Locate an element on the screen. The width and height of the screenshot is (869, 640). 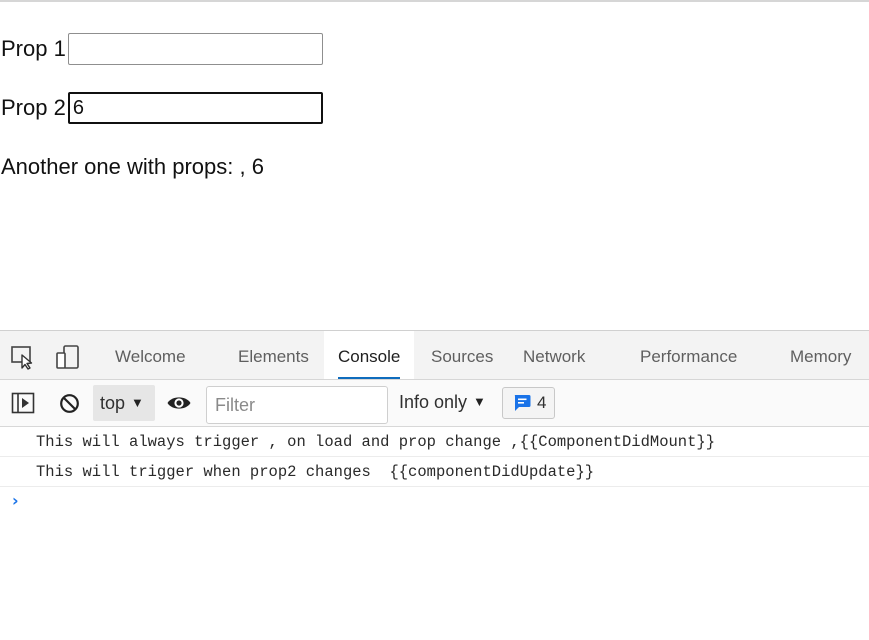
log-level-dropdown: Info only ▼ is located at coordinates (442, 402).